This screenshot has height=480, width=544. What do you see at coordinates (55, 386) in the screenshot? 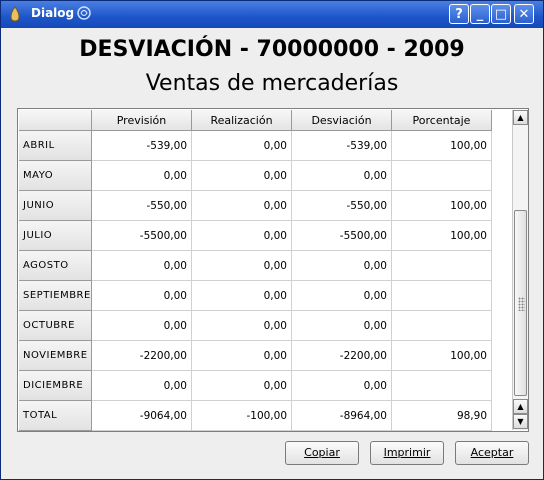
I see `row-header: DICIEMBRE` at bounding box center [55, 386].